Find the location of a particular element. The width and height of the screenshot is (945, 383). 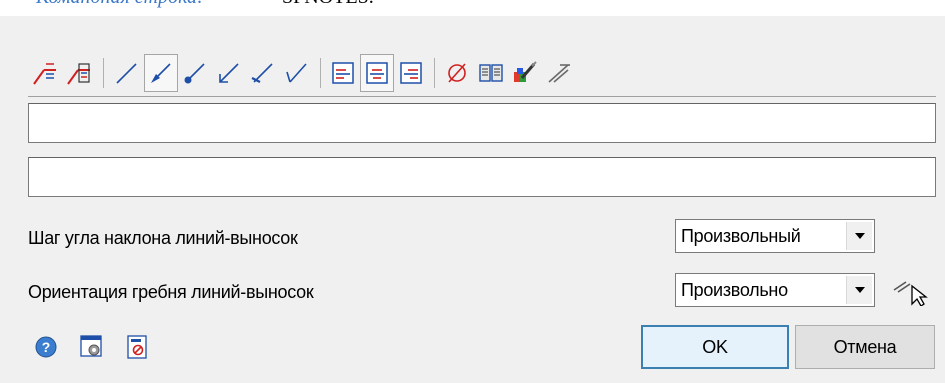

angle-step-label: Шаг угла наклона линий-выносок is located at coordinates (163, 238).